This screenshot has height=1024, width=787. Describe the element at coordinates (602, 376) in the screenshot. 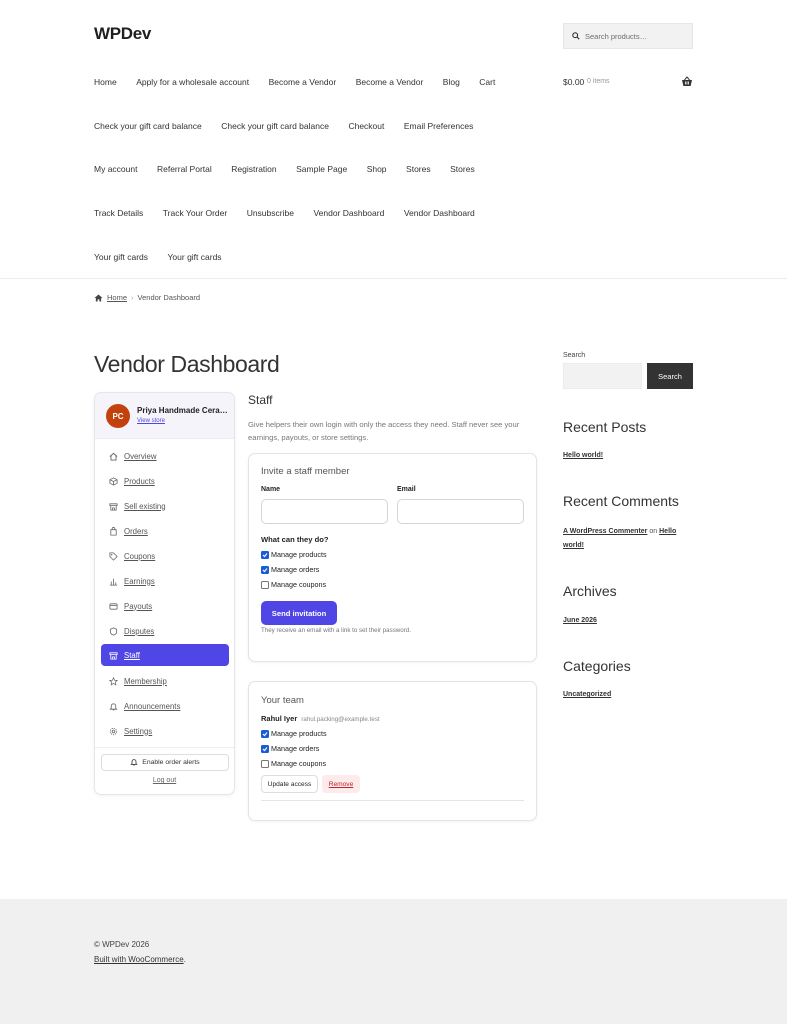

I see `widget-search-input` at that location.